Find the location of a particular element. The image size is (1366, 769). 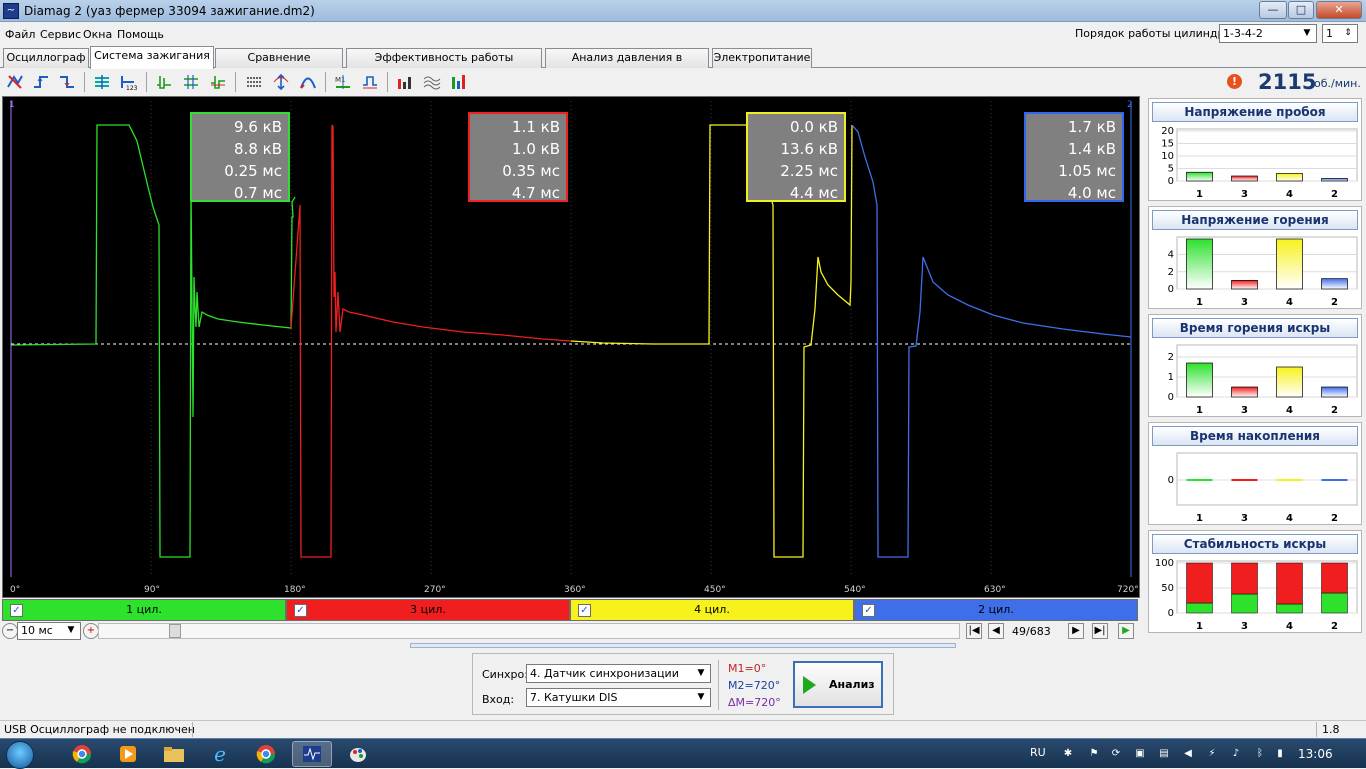

horizontal-scrollbar is located at coordinates (529, 631).